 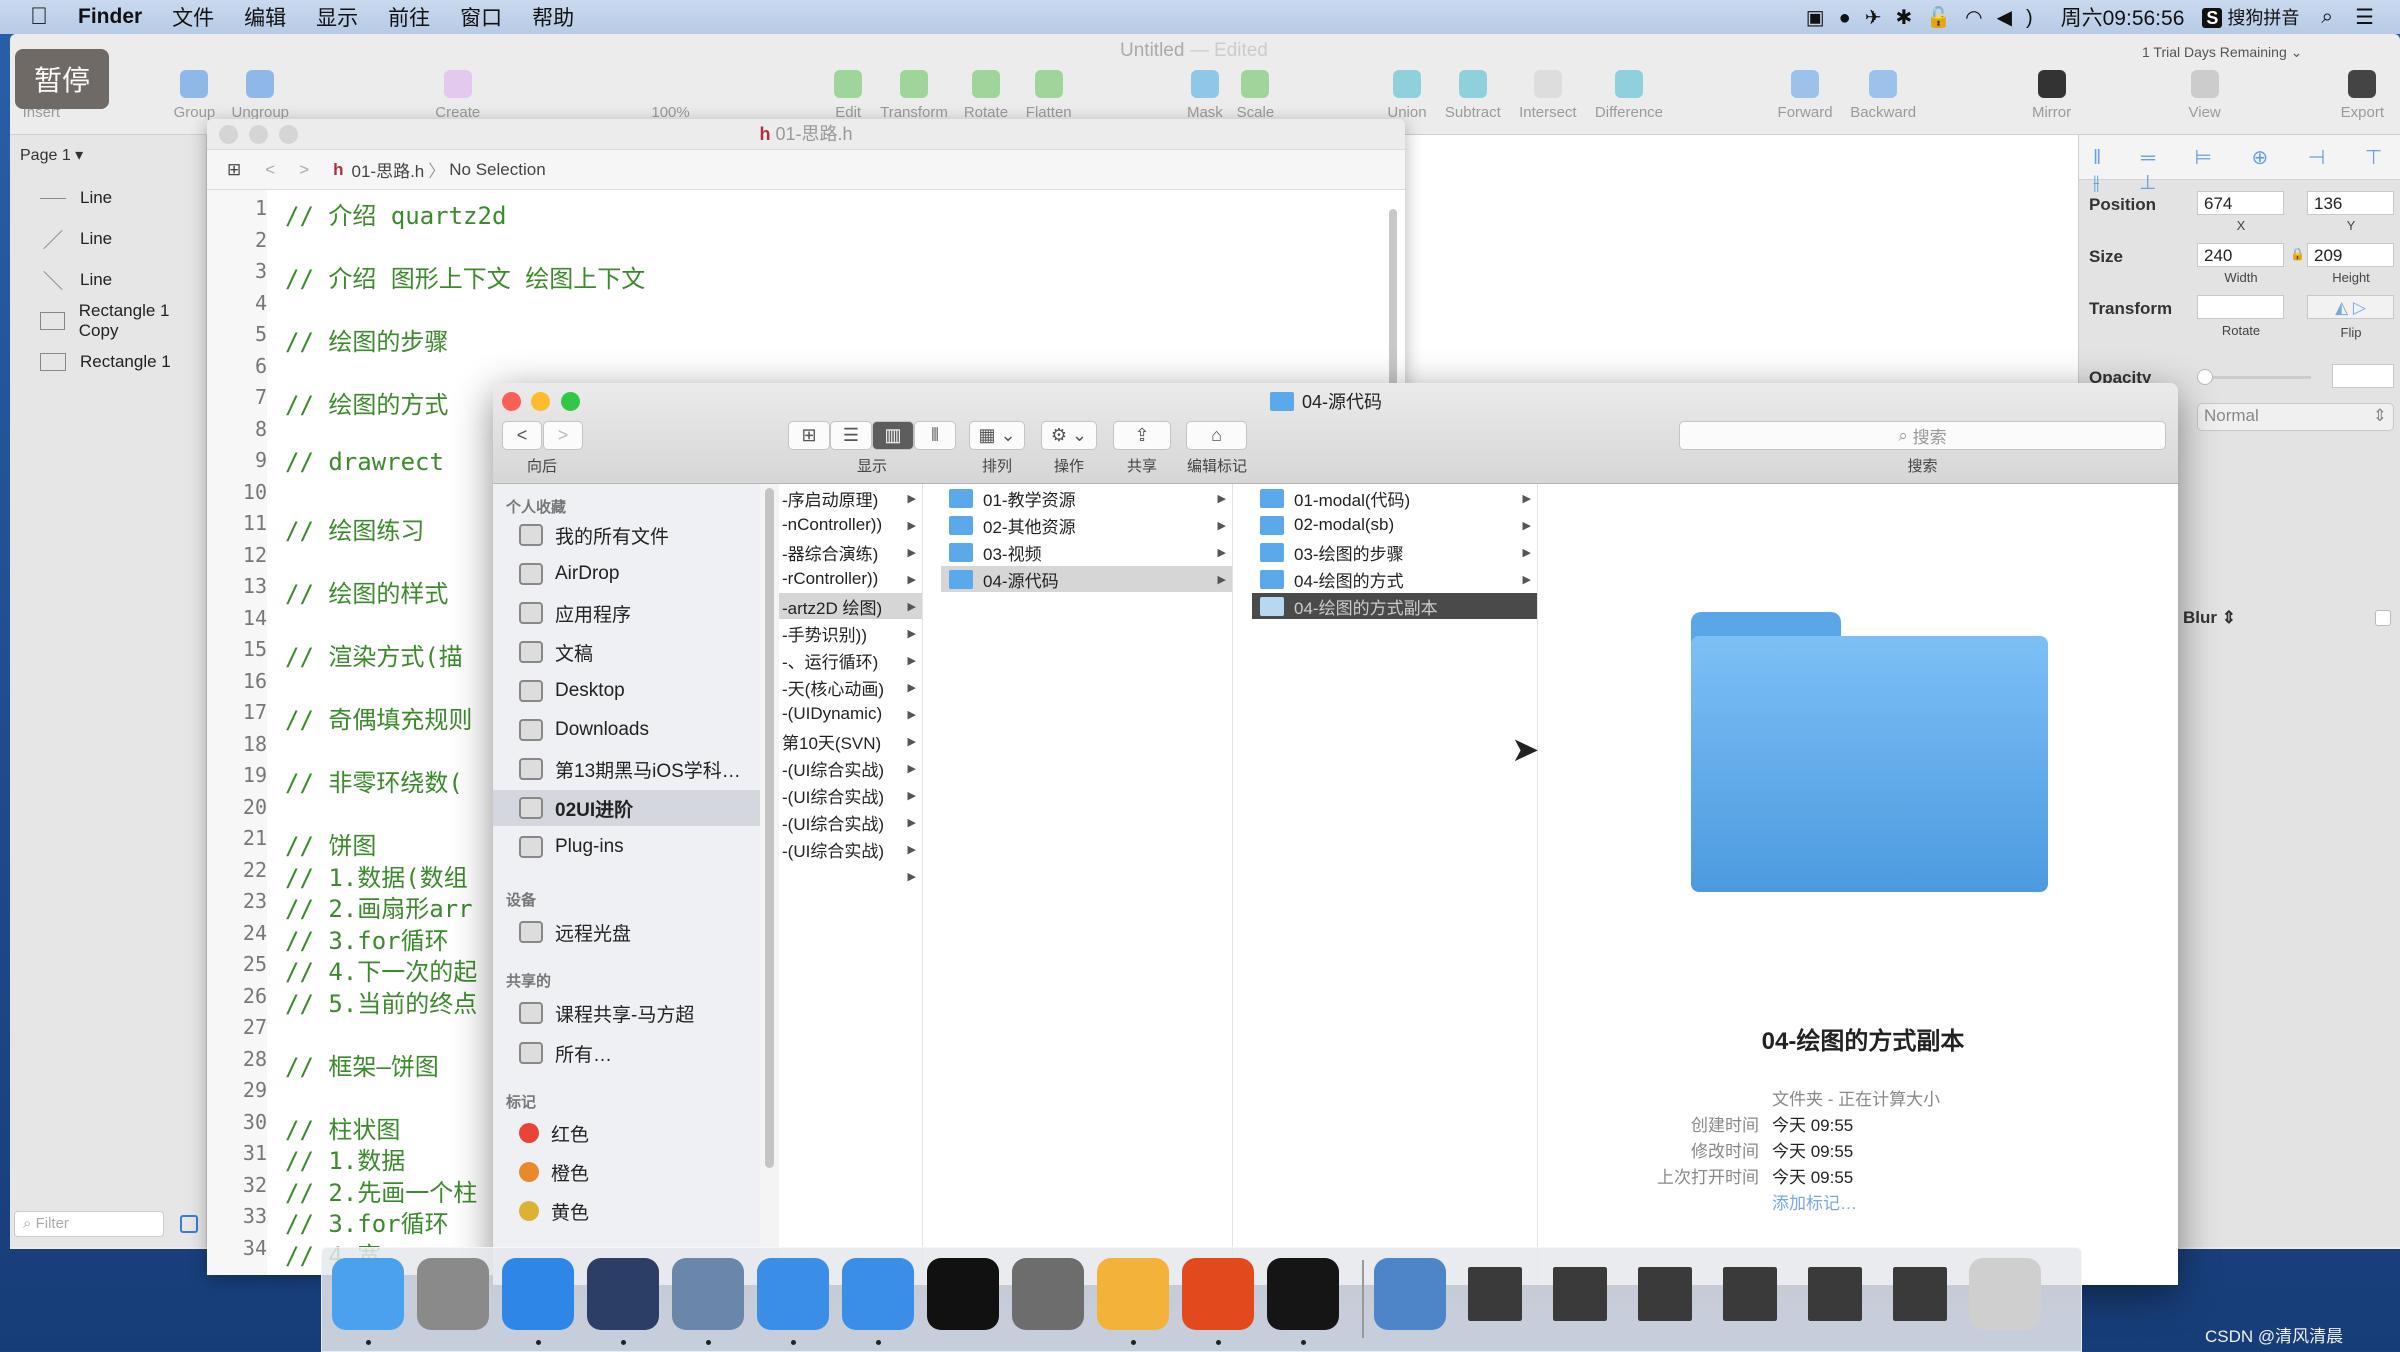 What do you see at coordinates (626, 808) in the screenshot?
I see `sidebar-item: 02UI进阶` at bounding box center [626, 808].